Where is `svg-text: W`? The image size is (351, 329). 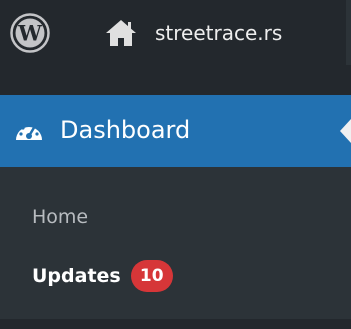
svg-text: W is located at coordinates (29, 33).